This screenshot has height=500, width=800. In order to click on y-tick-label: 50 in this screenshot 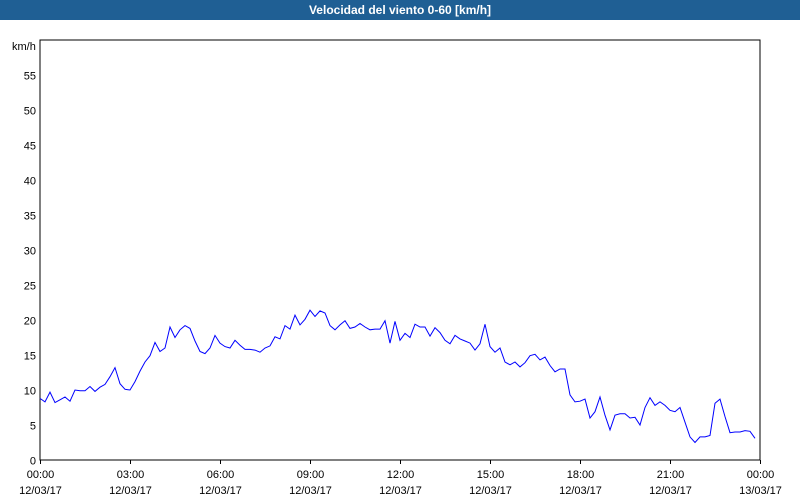, I will do `click(30, 112)`.